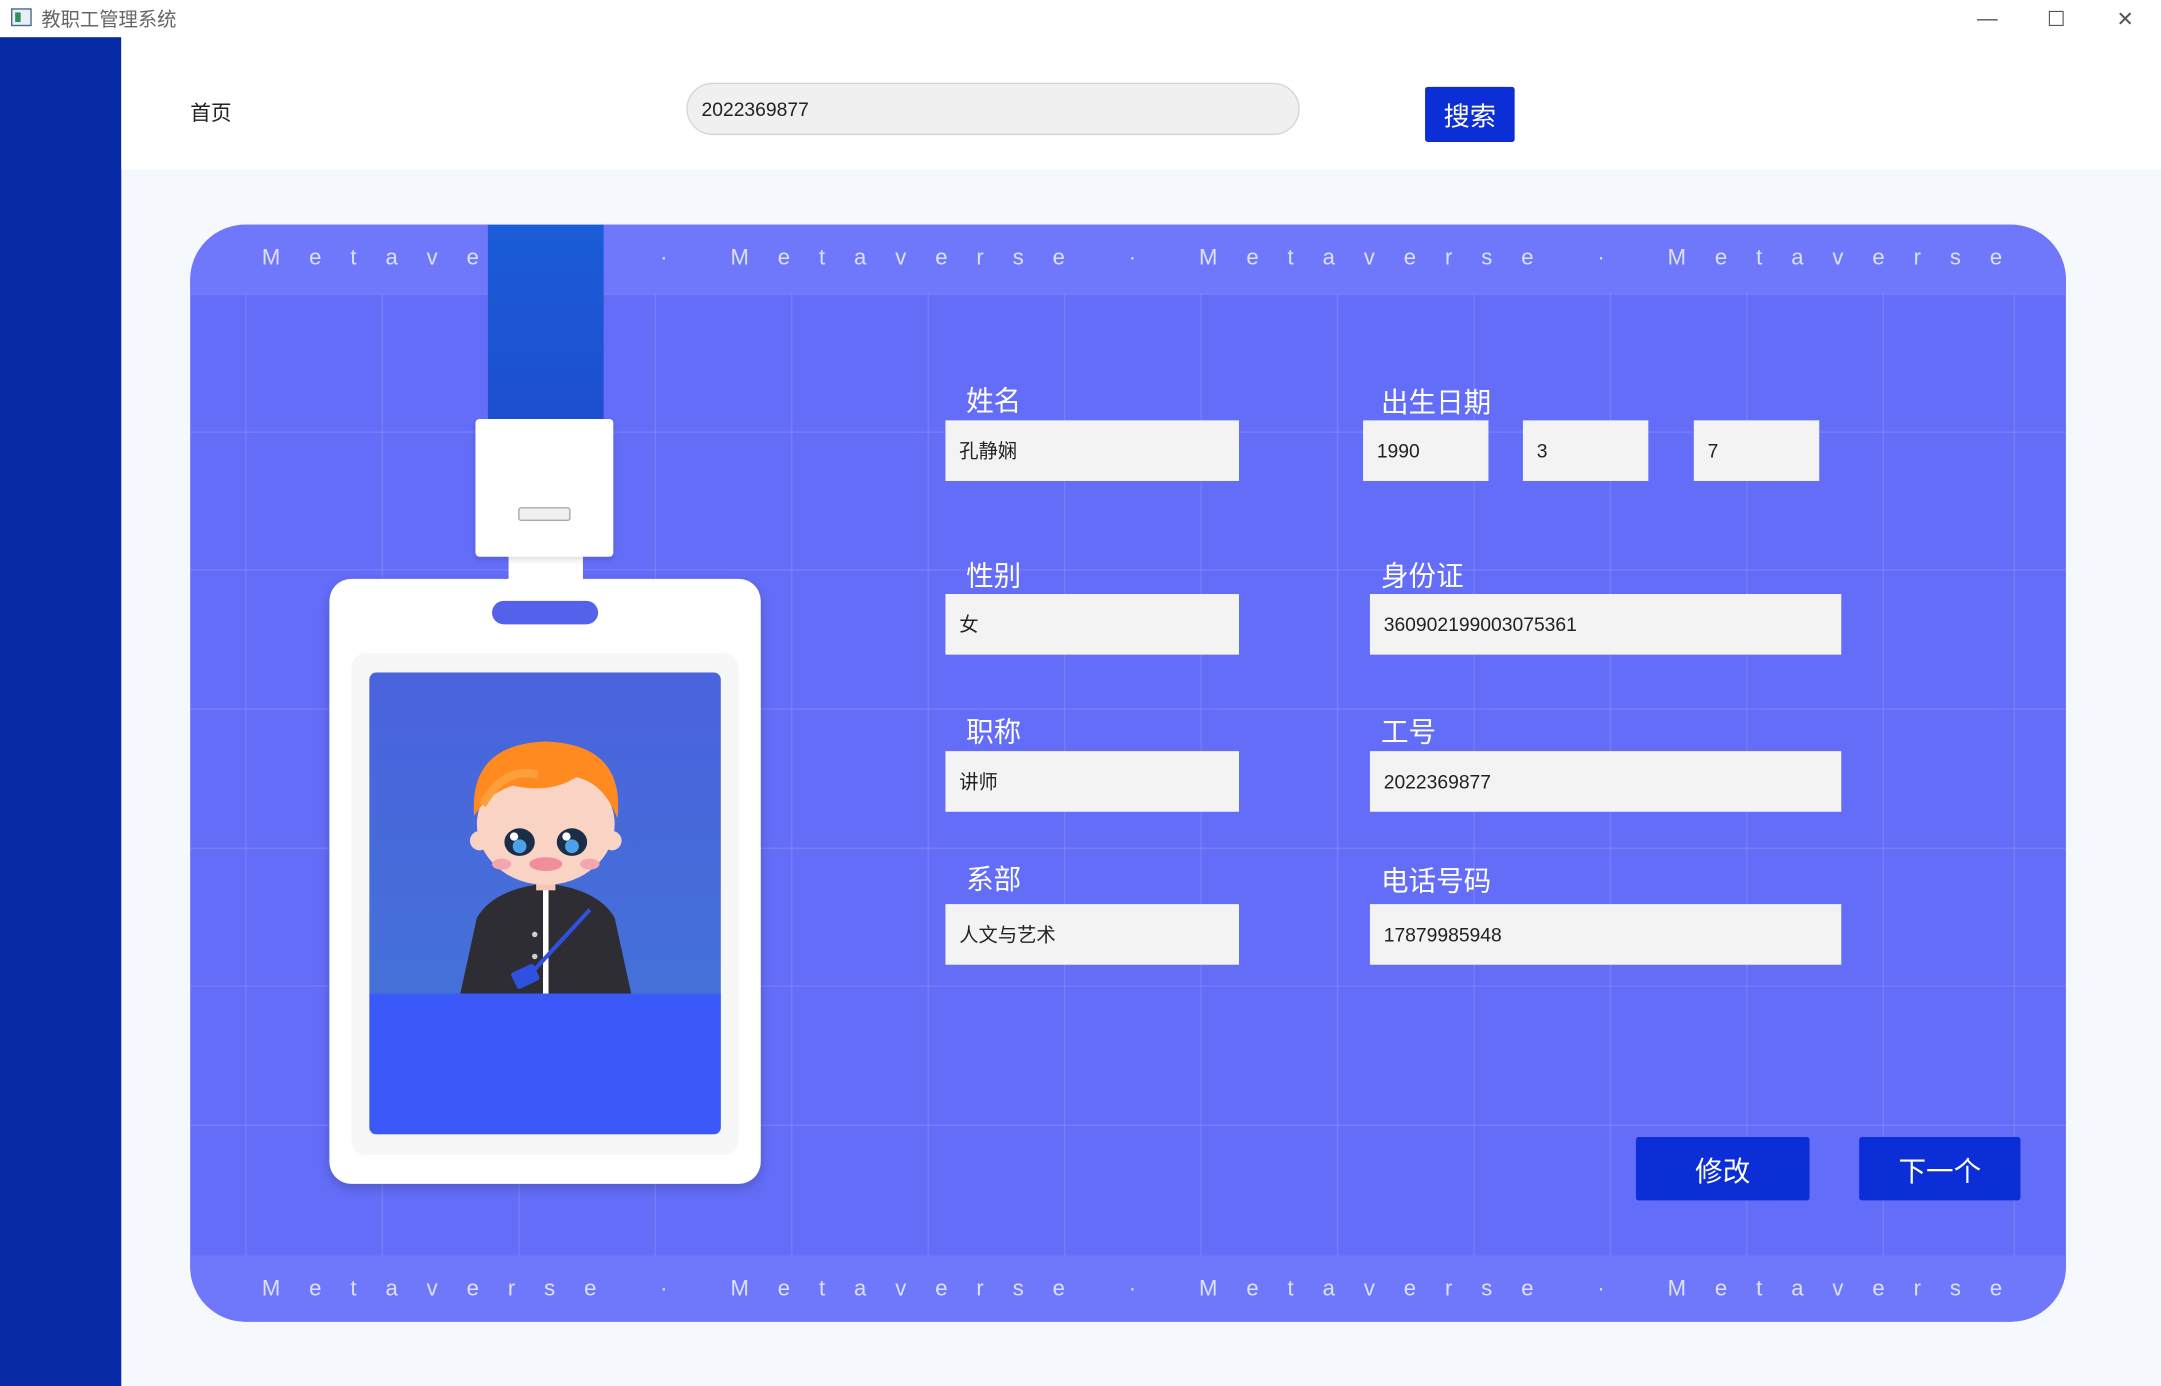 The image size is (2161, 1386). Describe the element at coordinates (1585, 450) in the screenshot. I see `birth-month-field` at that location.